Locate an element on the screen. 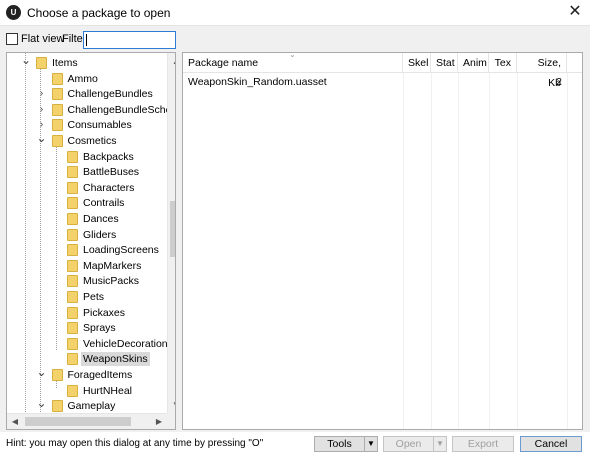 The height and width of the screenshot is (456, 590). table-row: WeaponSkin_Random.uasset 2 is located at coordinates (382, 82).